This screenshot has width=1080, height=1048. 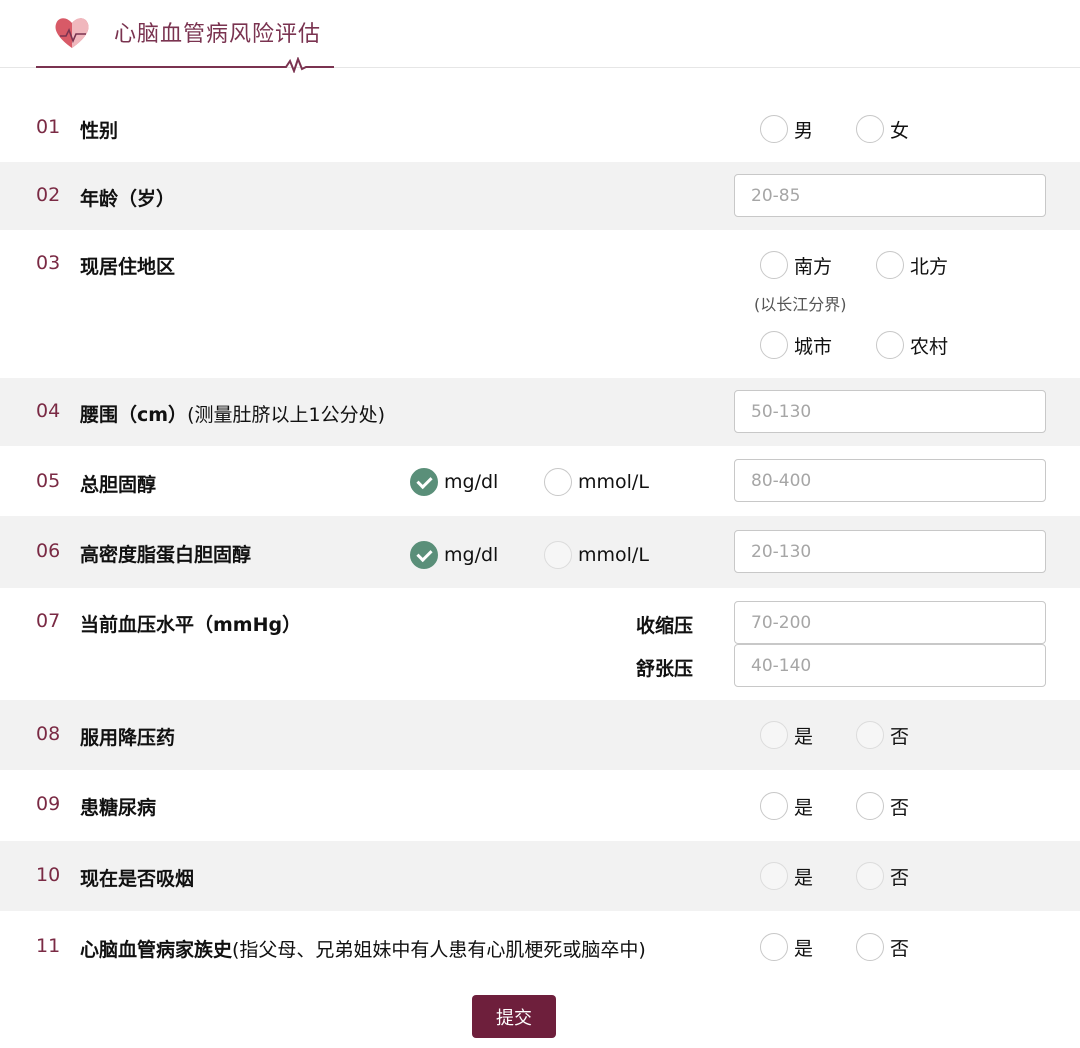 I want to click on question-label: 现在是否吸烟, so click(x=137, y=879).